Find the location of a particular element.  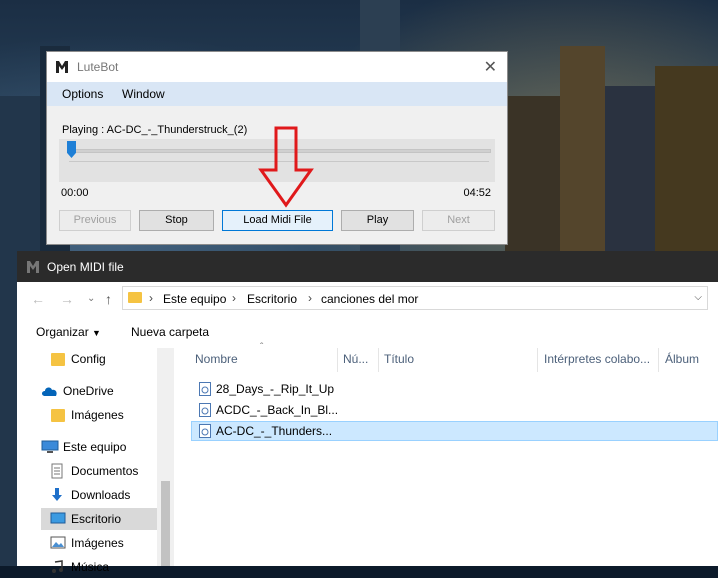

chevron-down-icon: ▼ is located at coordinates (96, 333).